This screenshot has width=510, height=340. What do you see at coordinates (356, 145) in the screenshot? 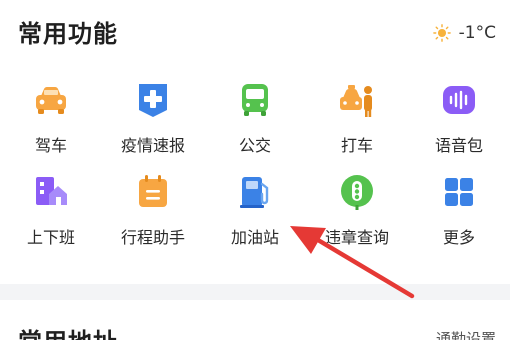
I see `feature-label: 打车` at bounding box center [356, 145].